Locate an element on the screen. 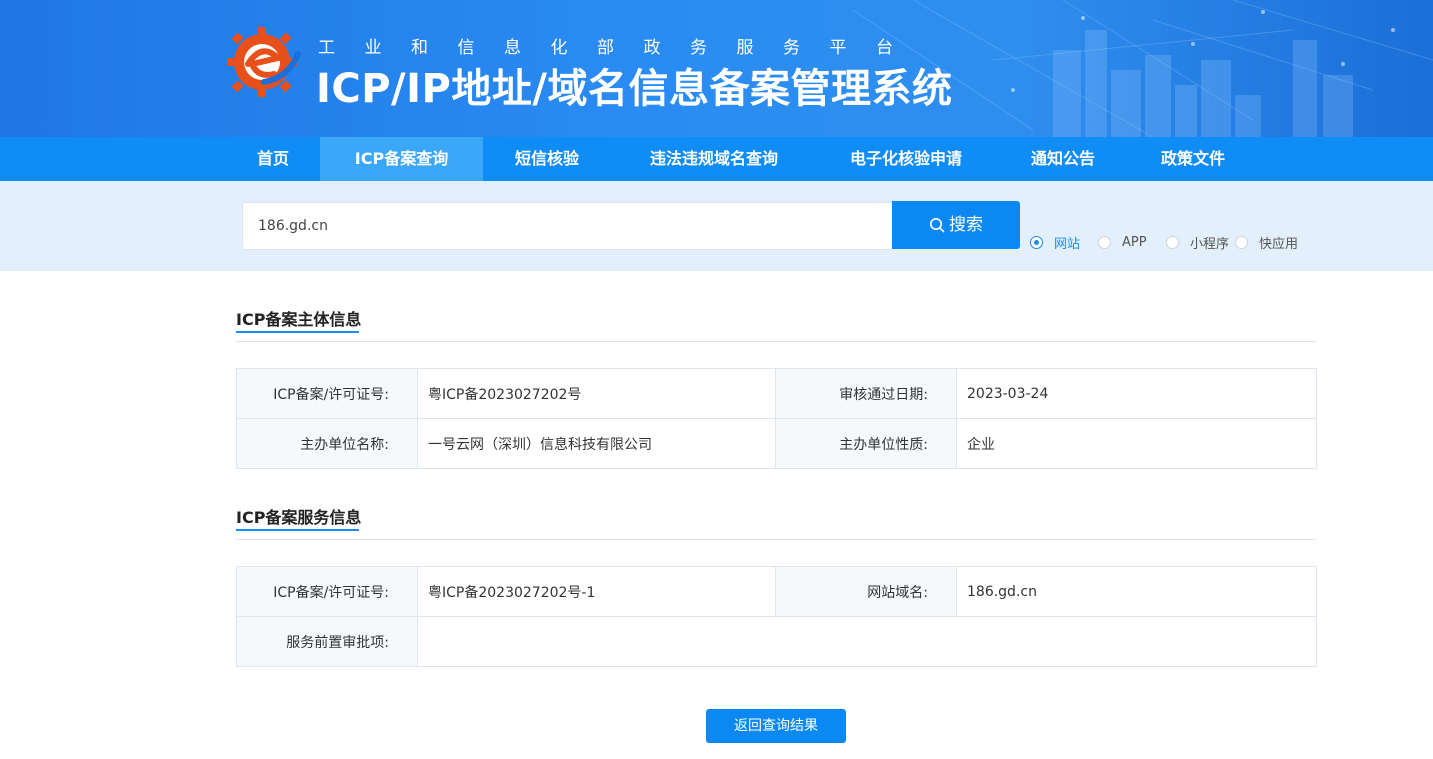 This screenshot has width=1433, height=759. type-radio-quick-app: 快应用 is located at coordinates (1267, 243).